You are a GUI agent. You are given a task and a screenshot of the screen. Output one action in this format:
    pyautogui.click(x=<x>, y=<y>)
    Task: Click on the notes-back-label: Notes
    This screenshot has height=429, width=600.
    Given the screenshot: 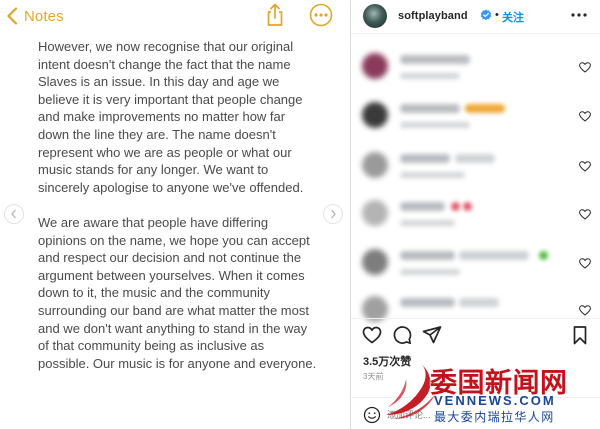 What is the action you would take?
    pyautogui.click(x=44, y=16)
    